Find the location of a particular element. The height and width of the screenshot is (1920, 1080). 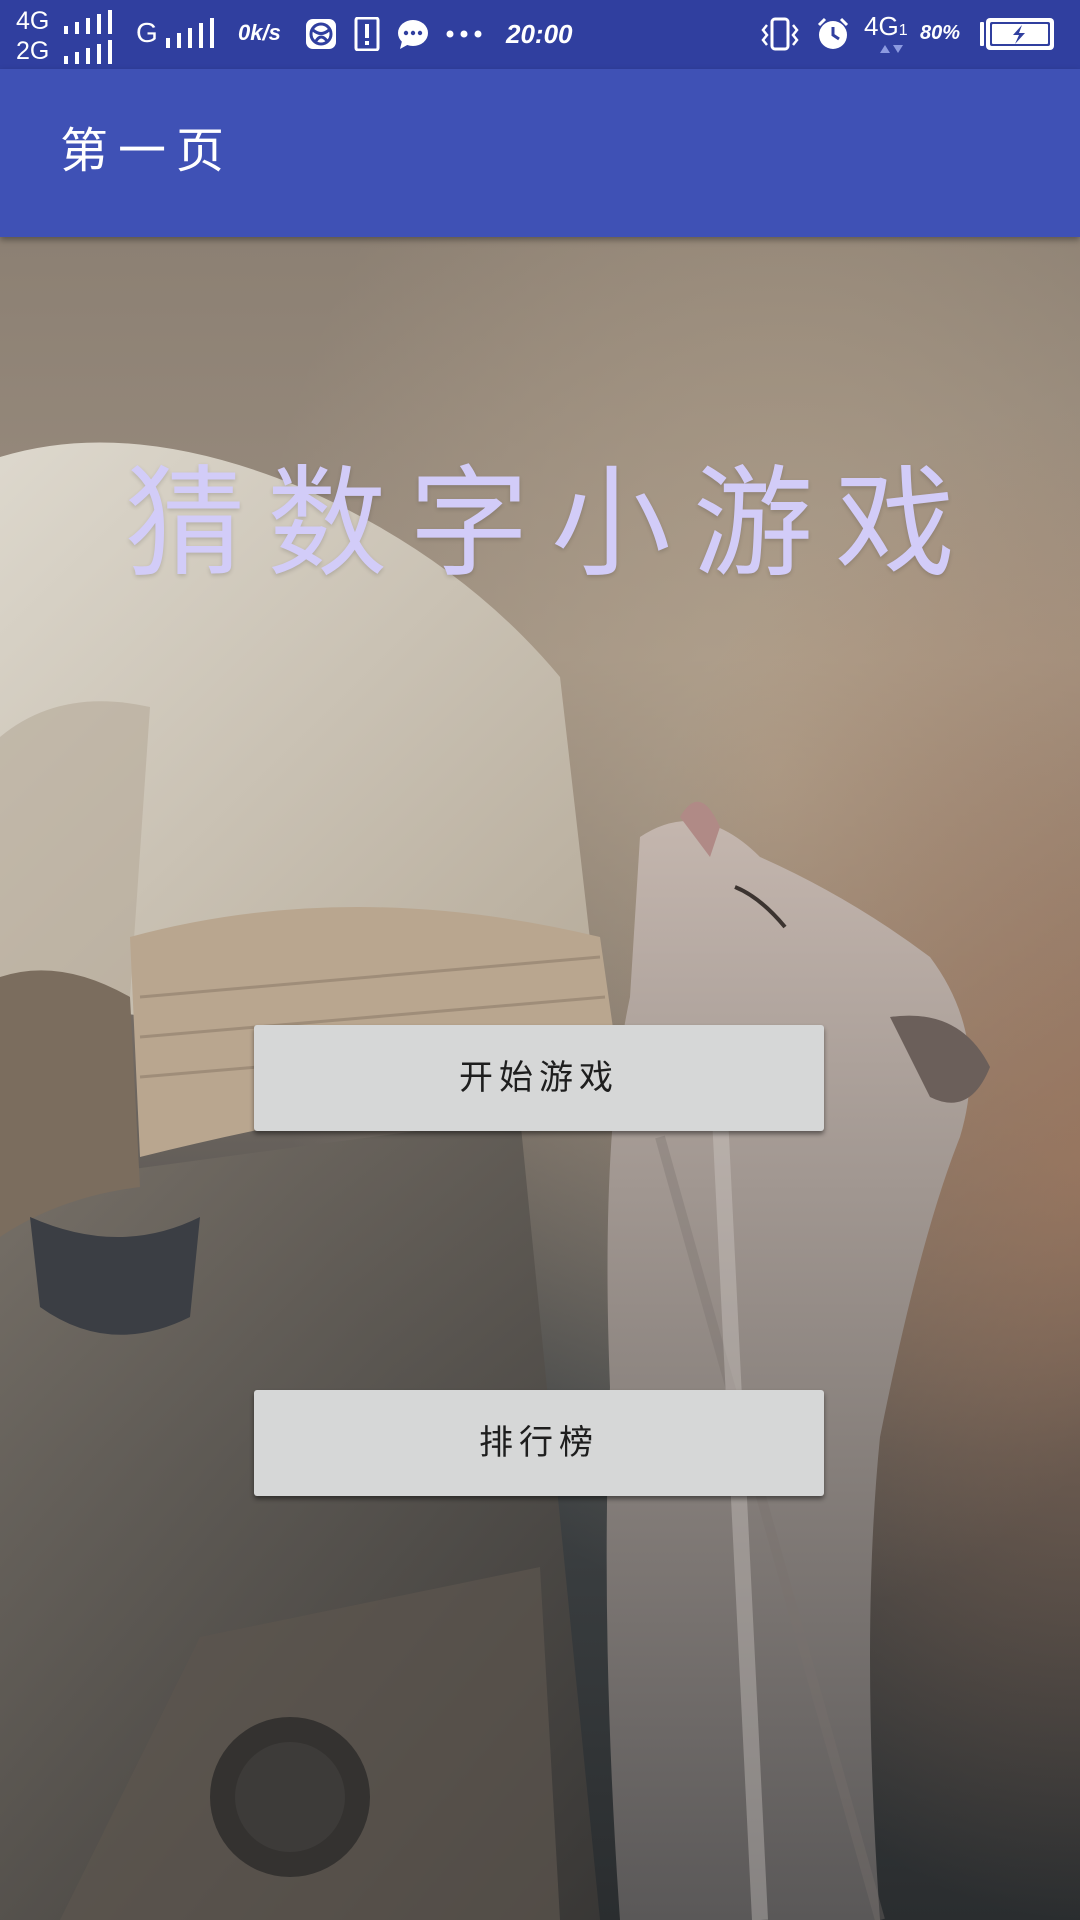

dual-sim-signal: 4G 2G is located at coordinates (68, 36).